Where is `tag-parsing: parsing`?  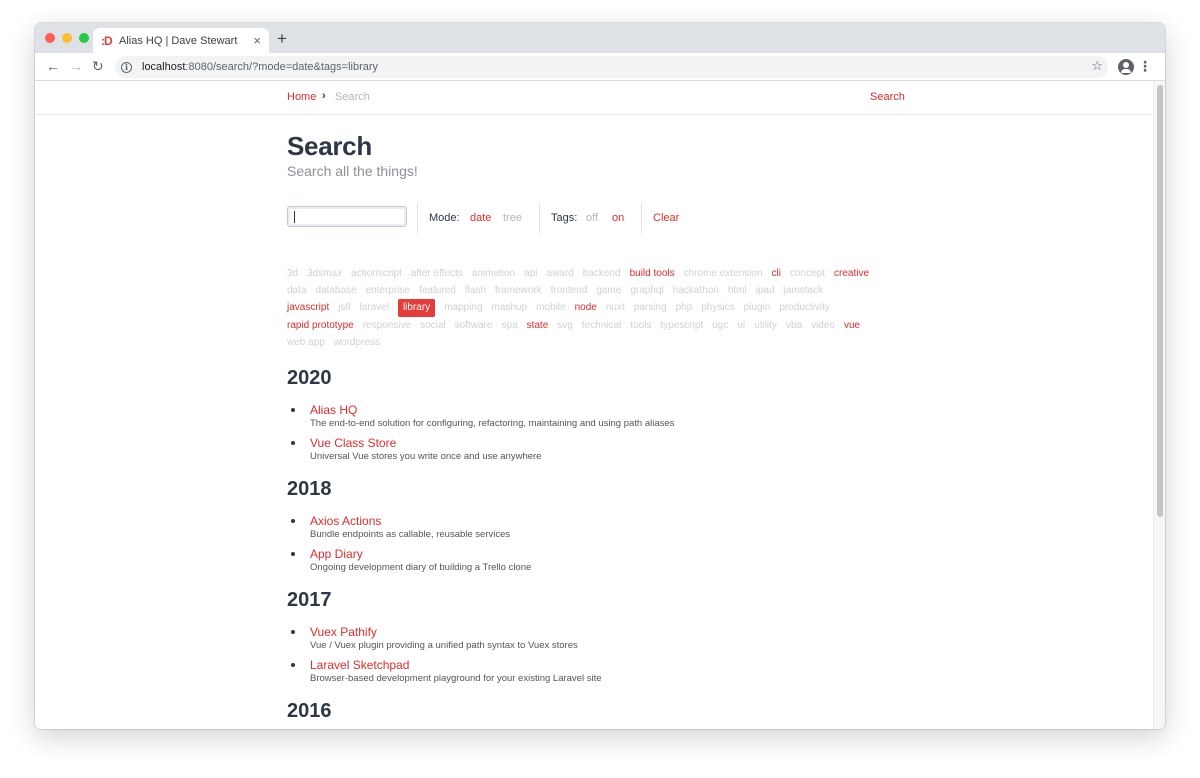 tag-parsing: parsing is located at coordinates (650, 307).